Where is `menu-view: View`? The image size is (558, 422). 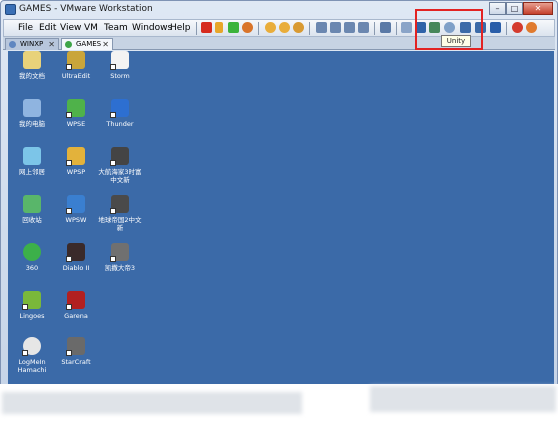
menu-view: View is located at coordinates (70, 28).